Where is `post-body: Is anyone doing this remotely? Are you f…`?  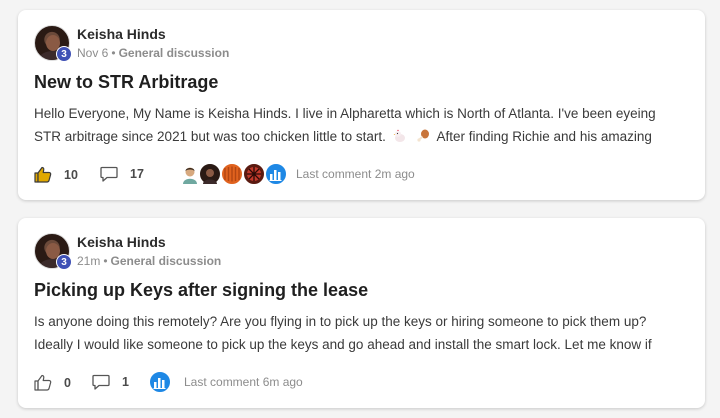 post-body: Is anyone doing this remotely? Are you f… is located at coordinates (364, 333).